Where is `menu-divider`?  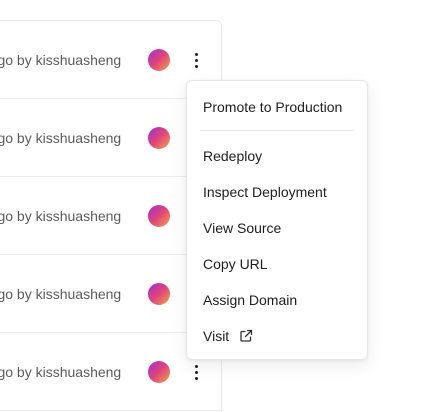
menu-divider is located at coordinates (277, 130).